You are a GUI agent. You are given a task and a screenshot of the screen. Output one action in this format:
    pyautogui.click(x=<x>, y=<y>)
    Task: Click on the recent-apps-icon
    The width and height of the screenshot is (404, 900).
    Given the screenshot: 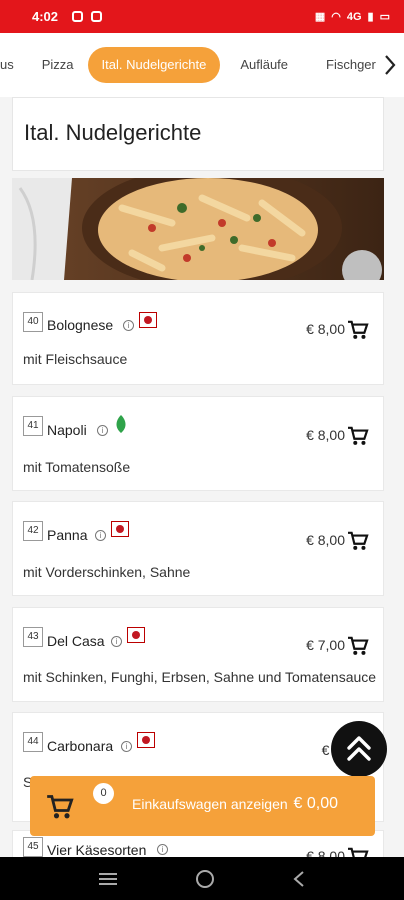 What is the action you would take?
    pyautogui.click(x=108, y=879)
    